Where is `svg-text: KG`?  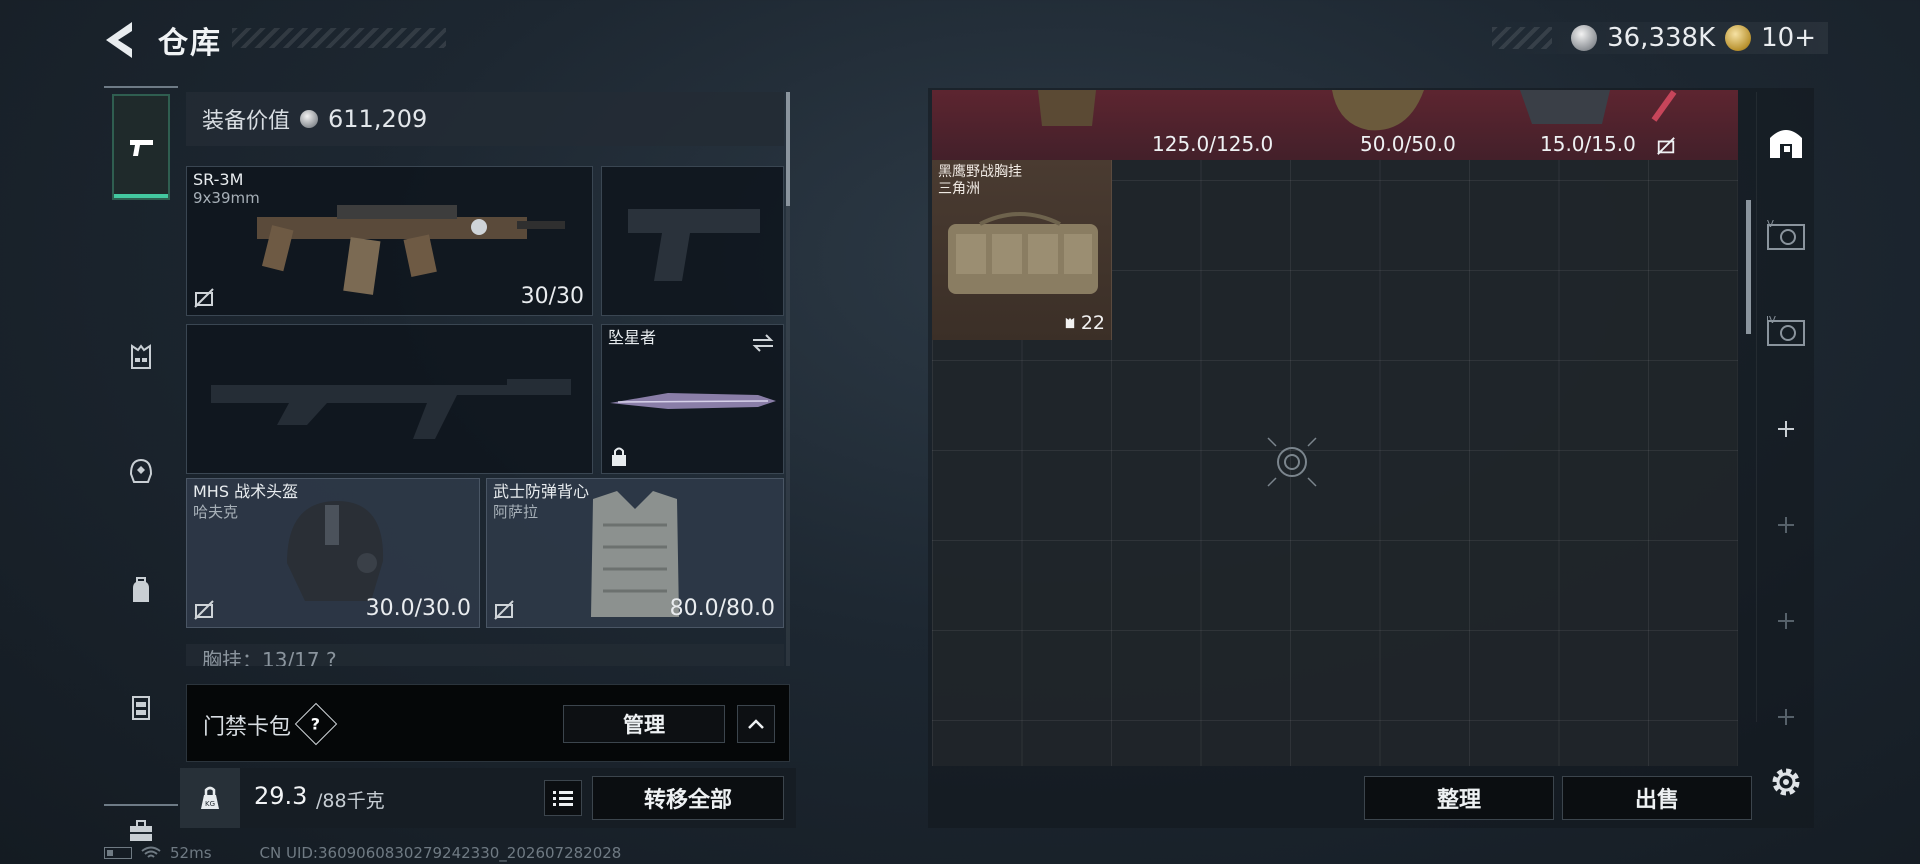
svg-text: KG is located at coordinates (210, 804).